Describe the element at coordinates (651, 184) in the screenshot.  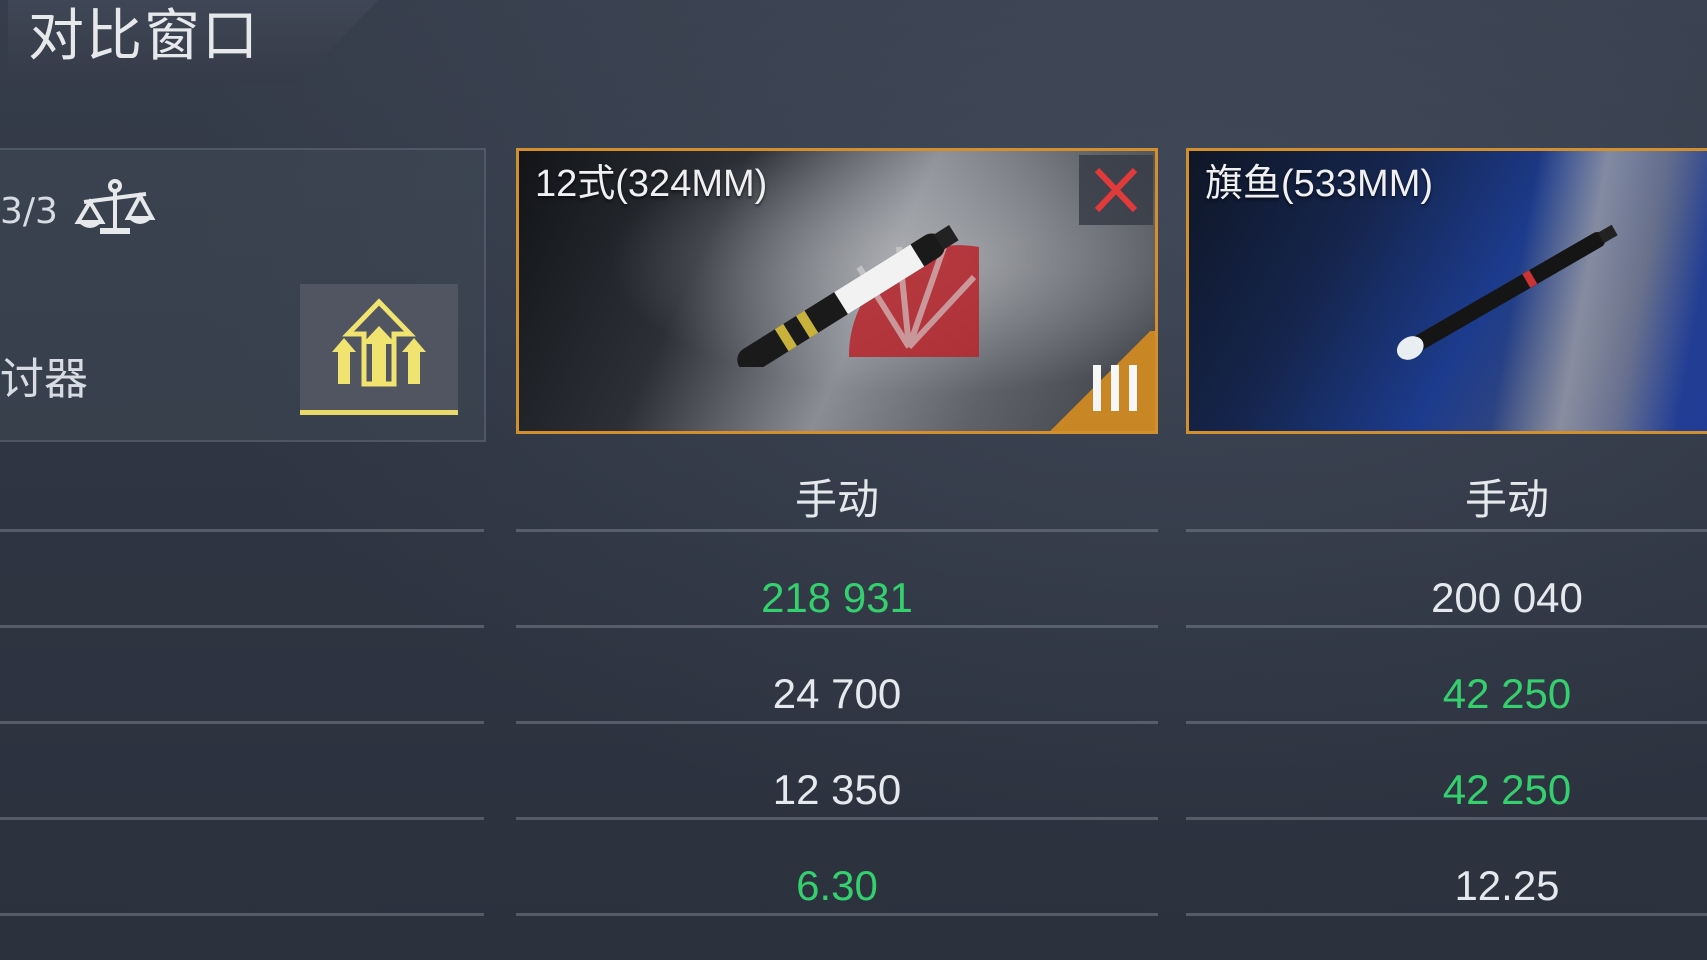
I see `weapon-name-1: 12式(324MM)` at that location.